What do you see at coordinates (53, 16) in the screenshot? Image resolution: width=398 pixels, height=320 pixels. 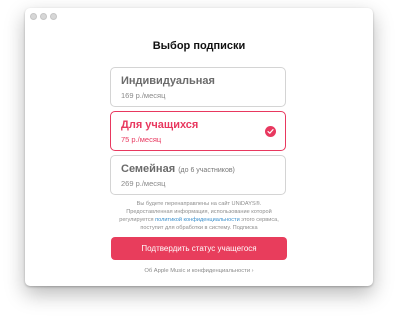 I see `zoom-window-button` at bounding box center [53, 16].